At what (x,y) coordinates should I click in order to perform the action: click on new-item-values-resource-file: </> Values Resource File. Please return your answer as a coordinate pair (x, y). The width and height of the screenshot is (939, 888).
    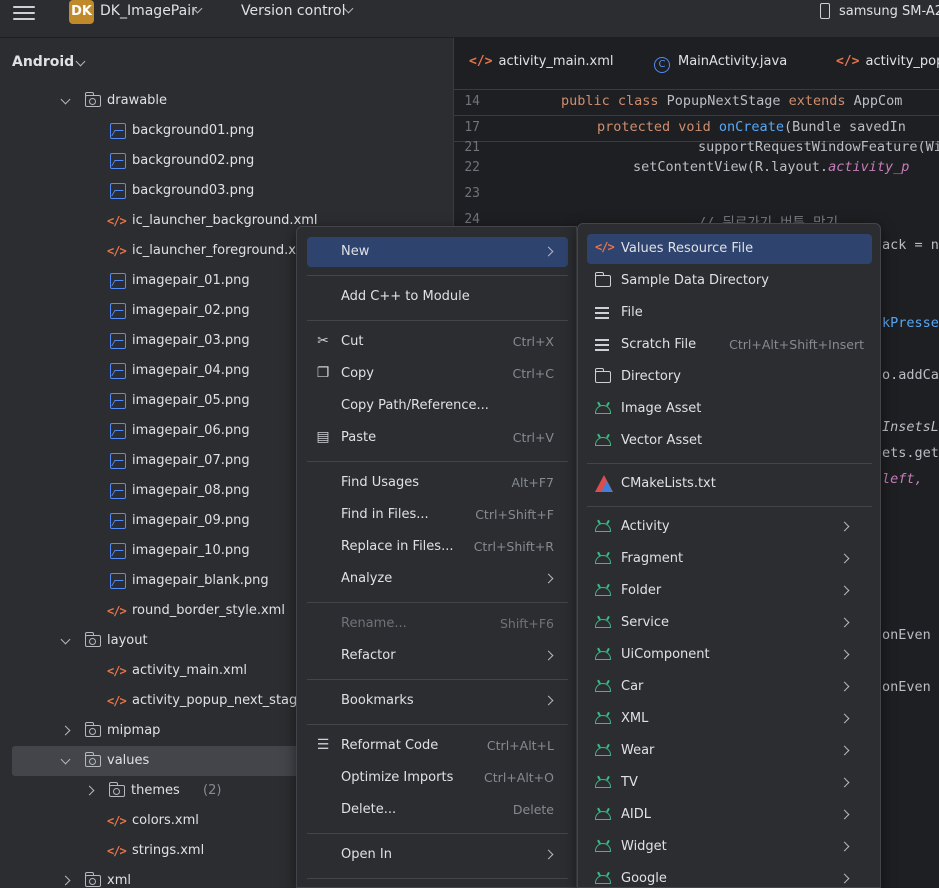
    Looking at the image, I should click on (729, 249).